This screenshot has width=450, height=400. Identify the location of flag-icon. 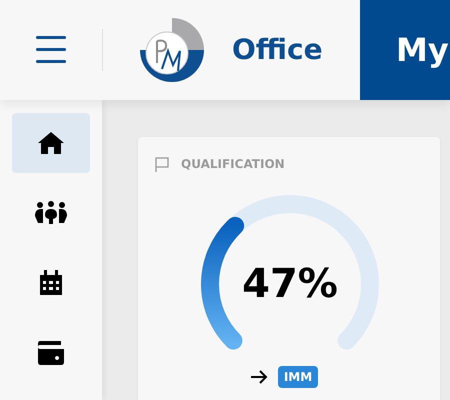
(162, 164).